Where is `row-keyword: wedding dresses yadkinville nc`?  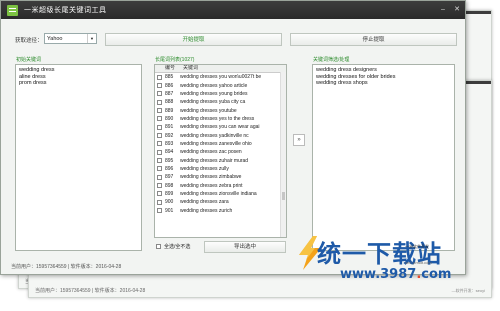
row-keyword: wedding dresses yadkinville nc is located at coordinates (214, 135).